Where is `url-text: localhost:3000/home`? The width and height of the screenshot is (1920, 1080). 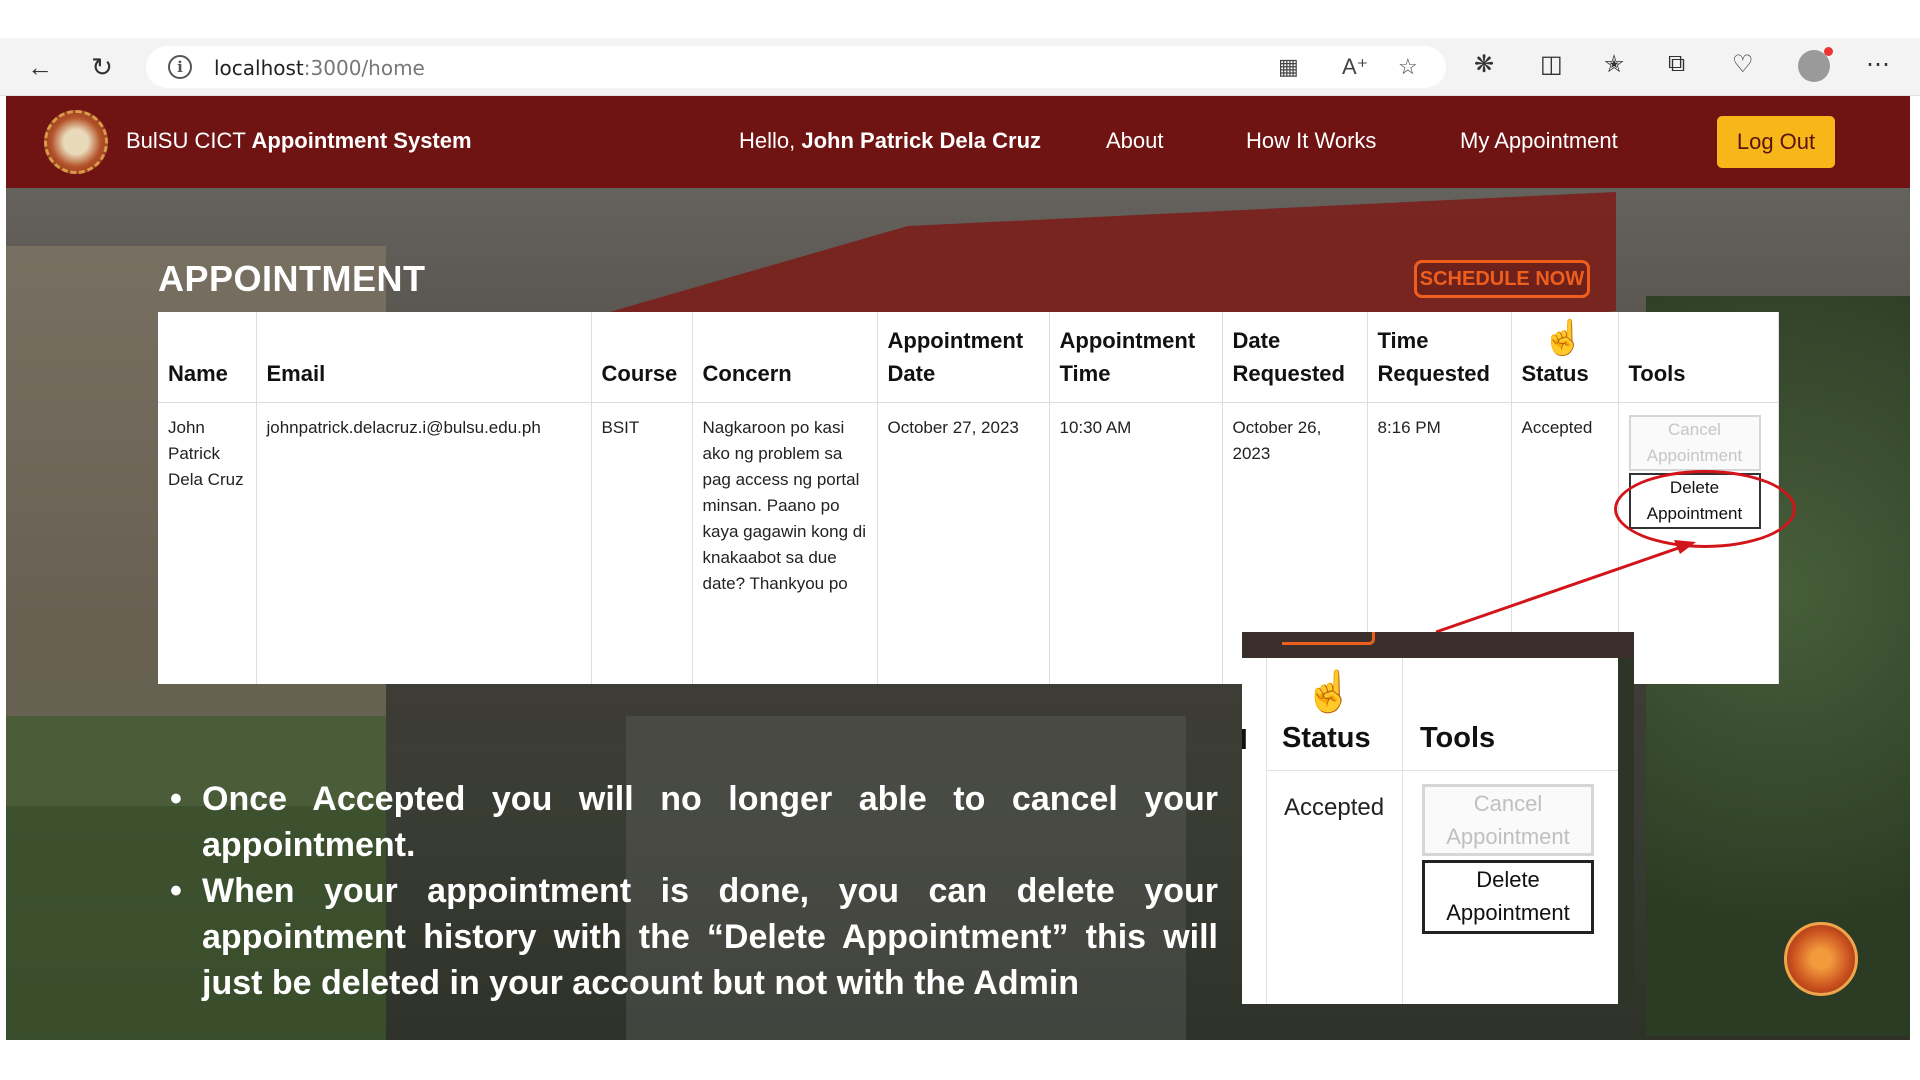 url-text: localhost:3000/home is located at coordinates (319, 68).